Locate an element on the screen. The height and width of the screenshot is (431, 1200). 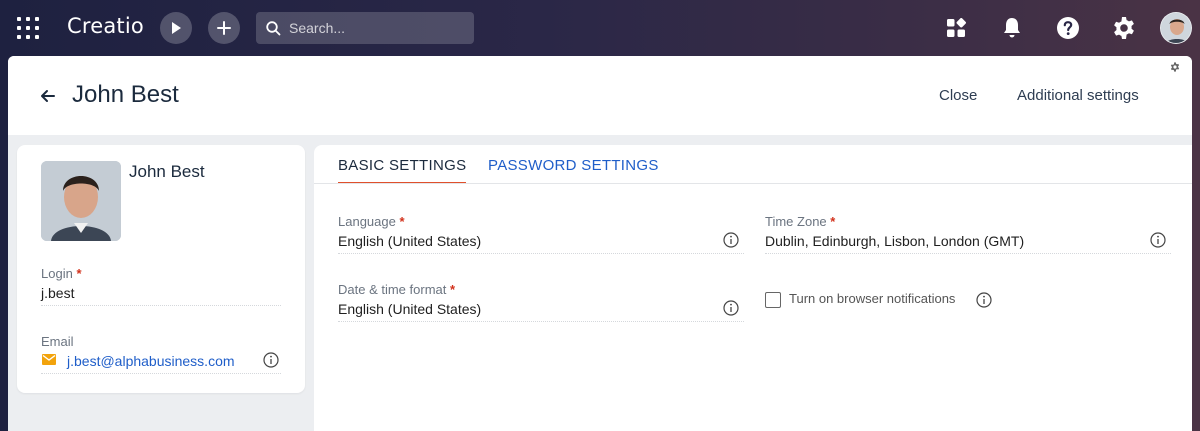
plus-icon is located at coordinates (224, 28).